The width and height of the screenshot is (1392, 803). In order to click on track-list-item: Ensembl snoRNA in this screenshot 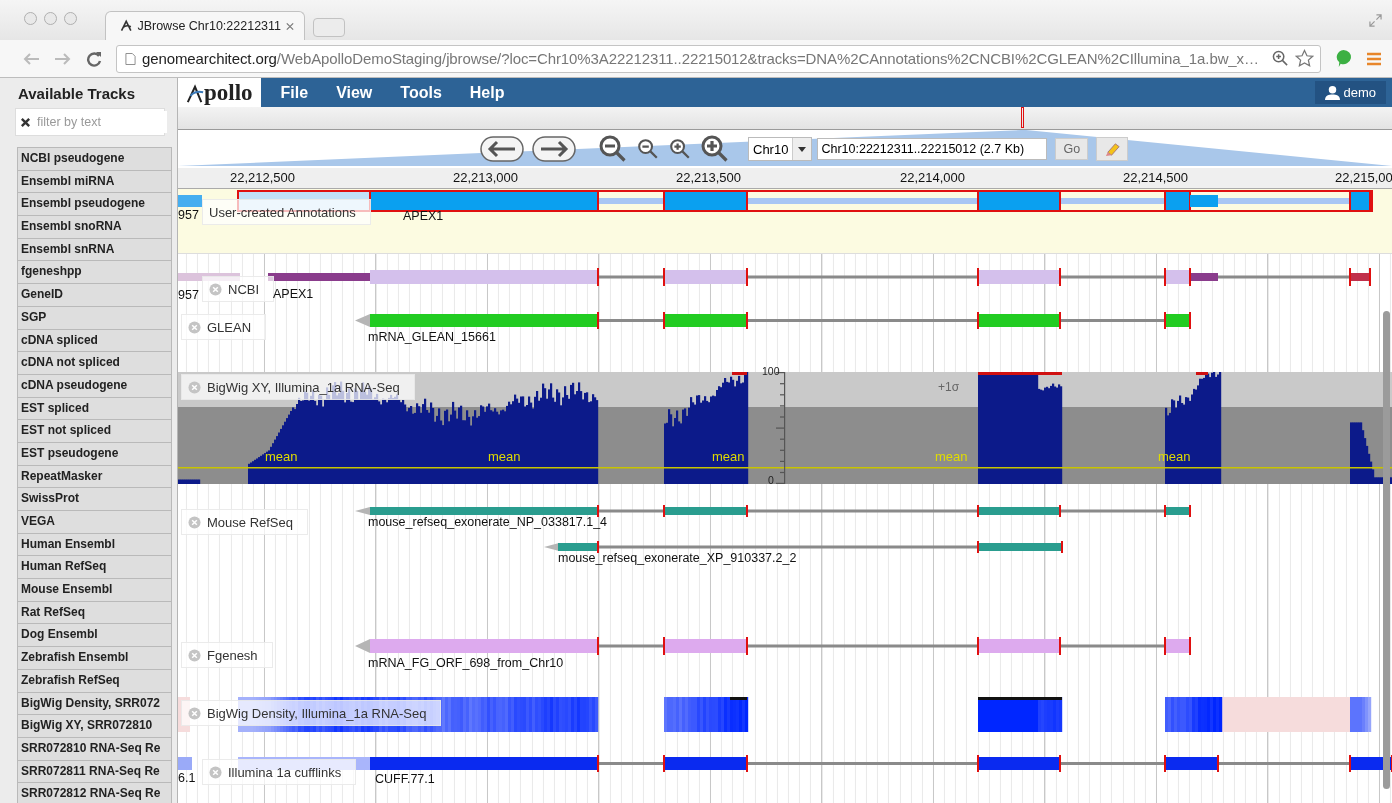, I will do `click(94, 227)`.